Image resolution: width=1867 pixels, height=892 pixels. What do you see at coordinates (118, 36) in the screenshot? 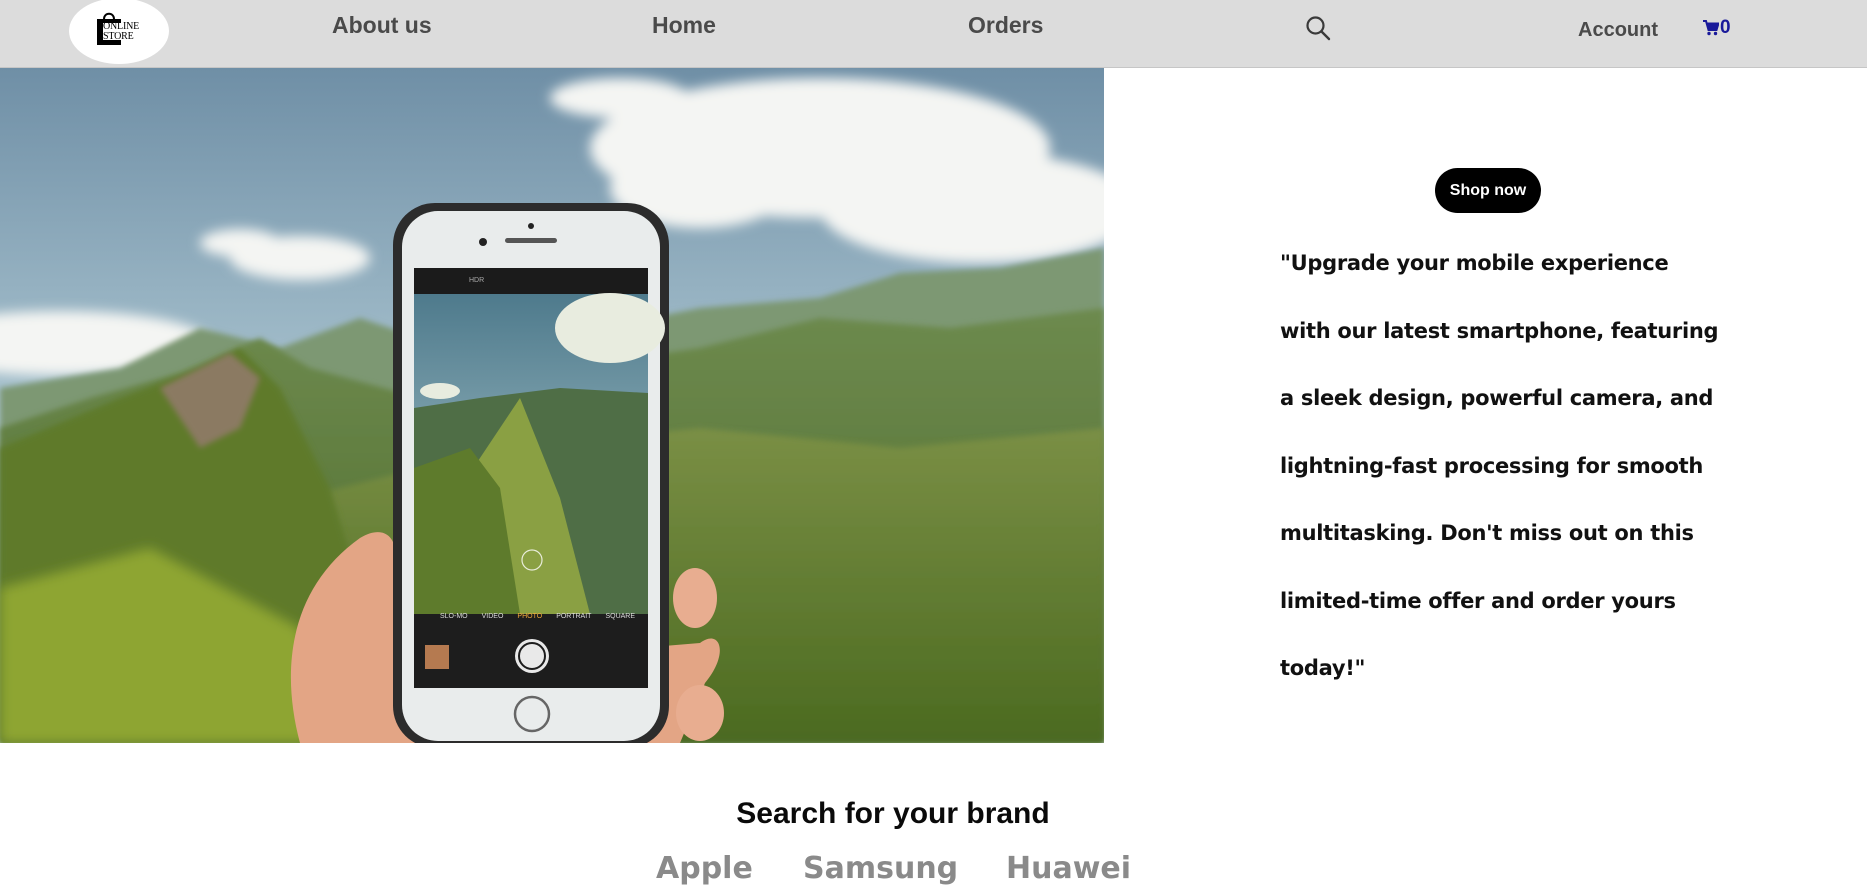
I see `logo-text-line2: STORE` at bounding box center [118, 36].